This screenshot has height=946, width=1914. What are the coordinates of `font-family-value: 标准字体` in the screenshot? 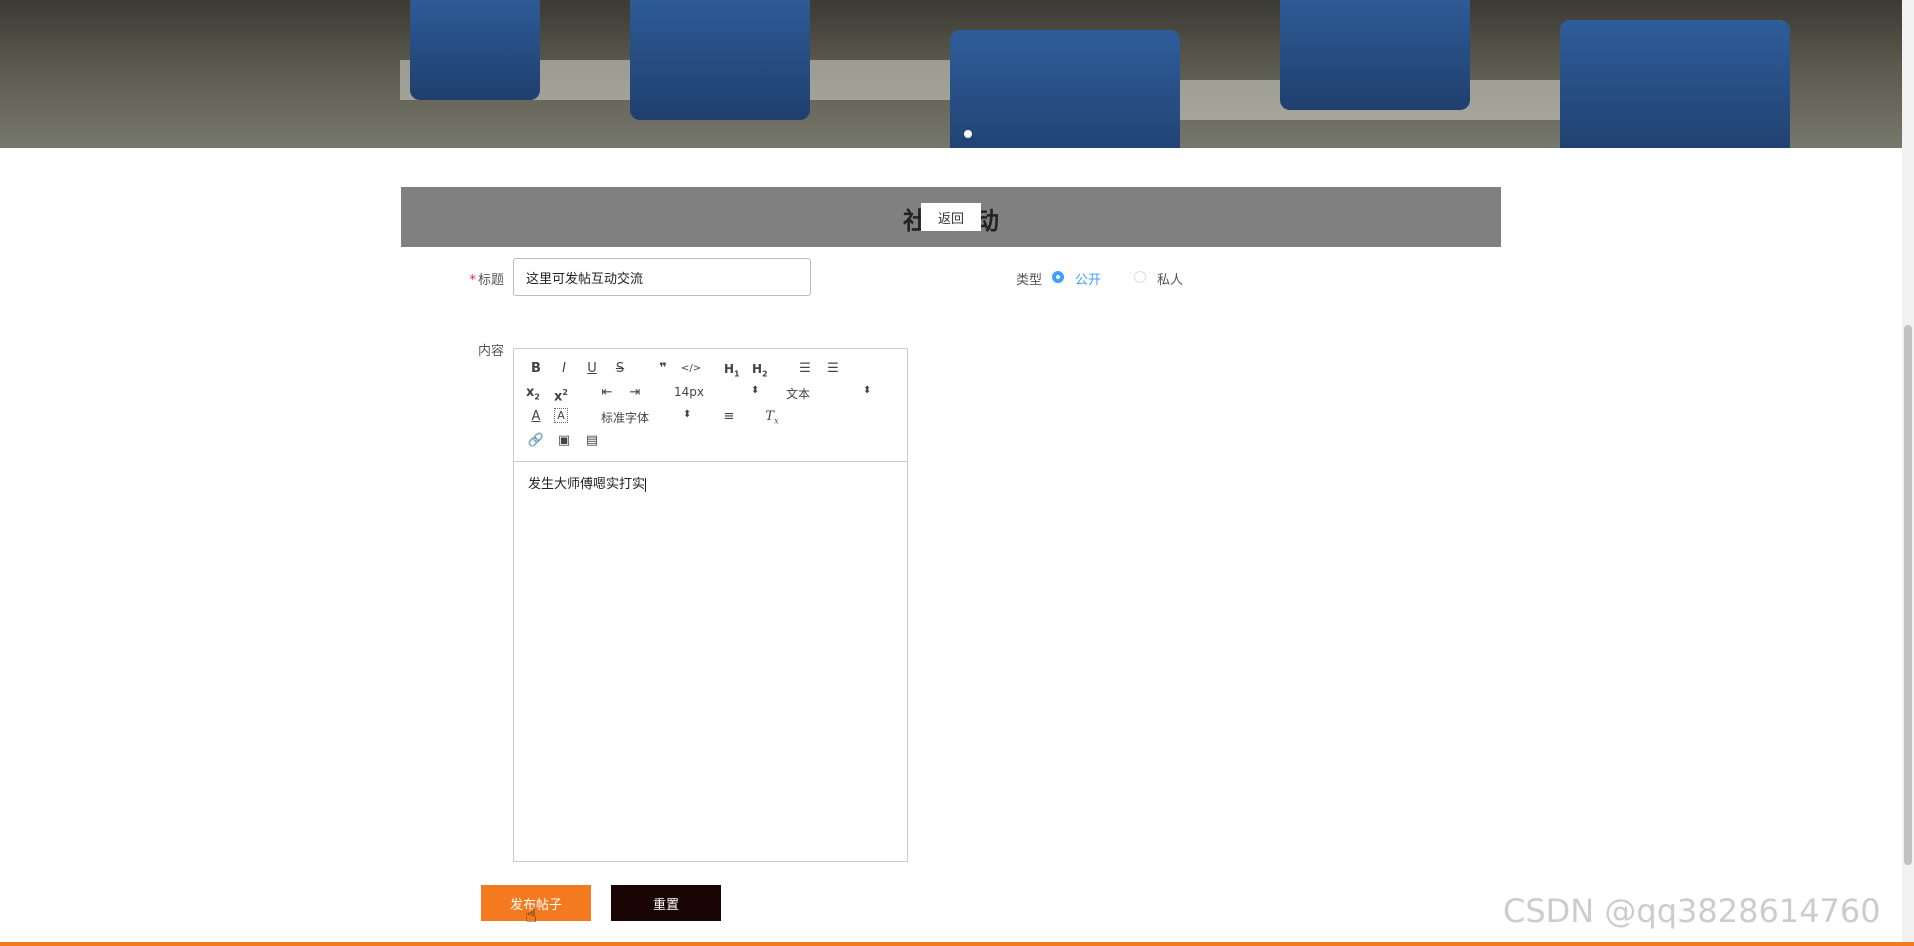 It's located at (625, 418).